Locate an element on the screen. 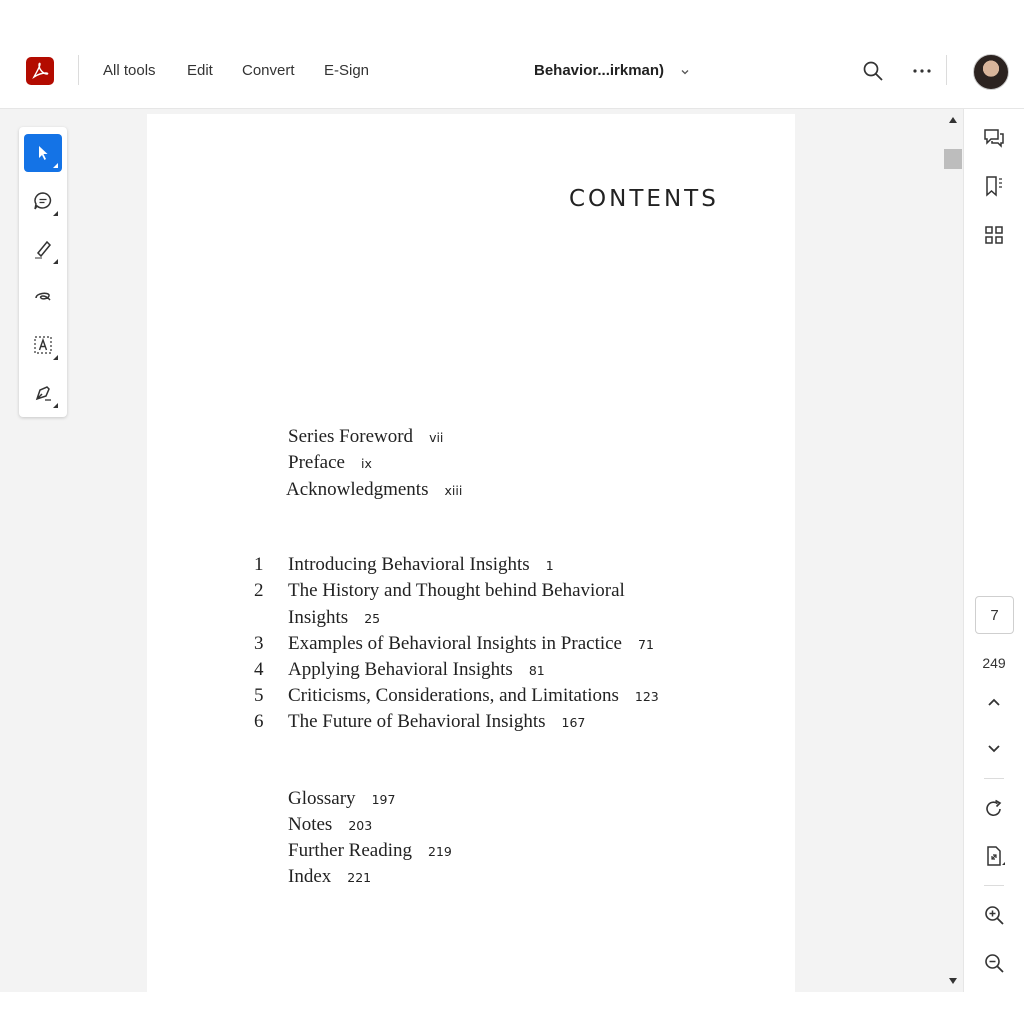 This screenshot has height=1024, width=1024. toc-entry: Glossary 197 is located at coordinates (341, 799).